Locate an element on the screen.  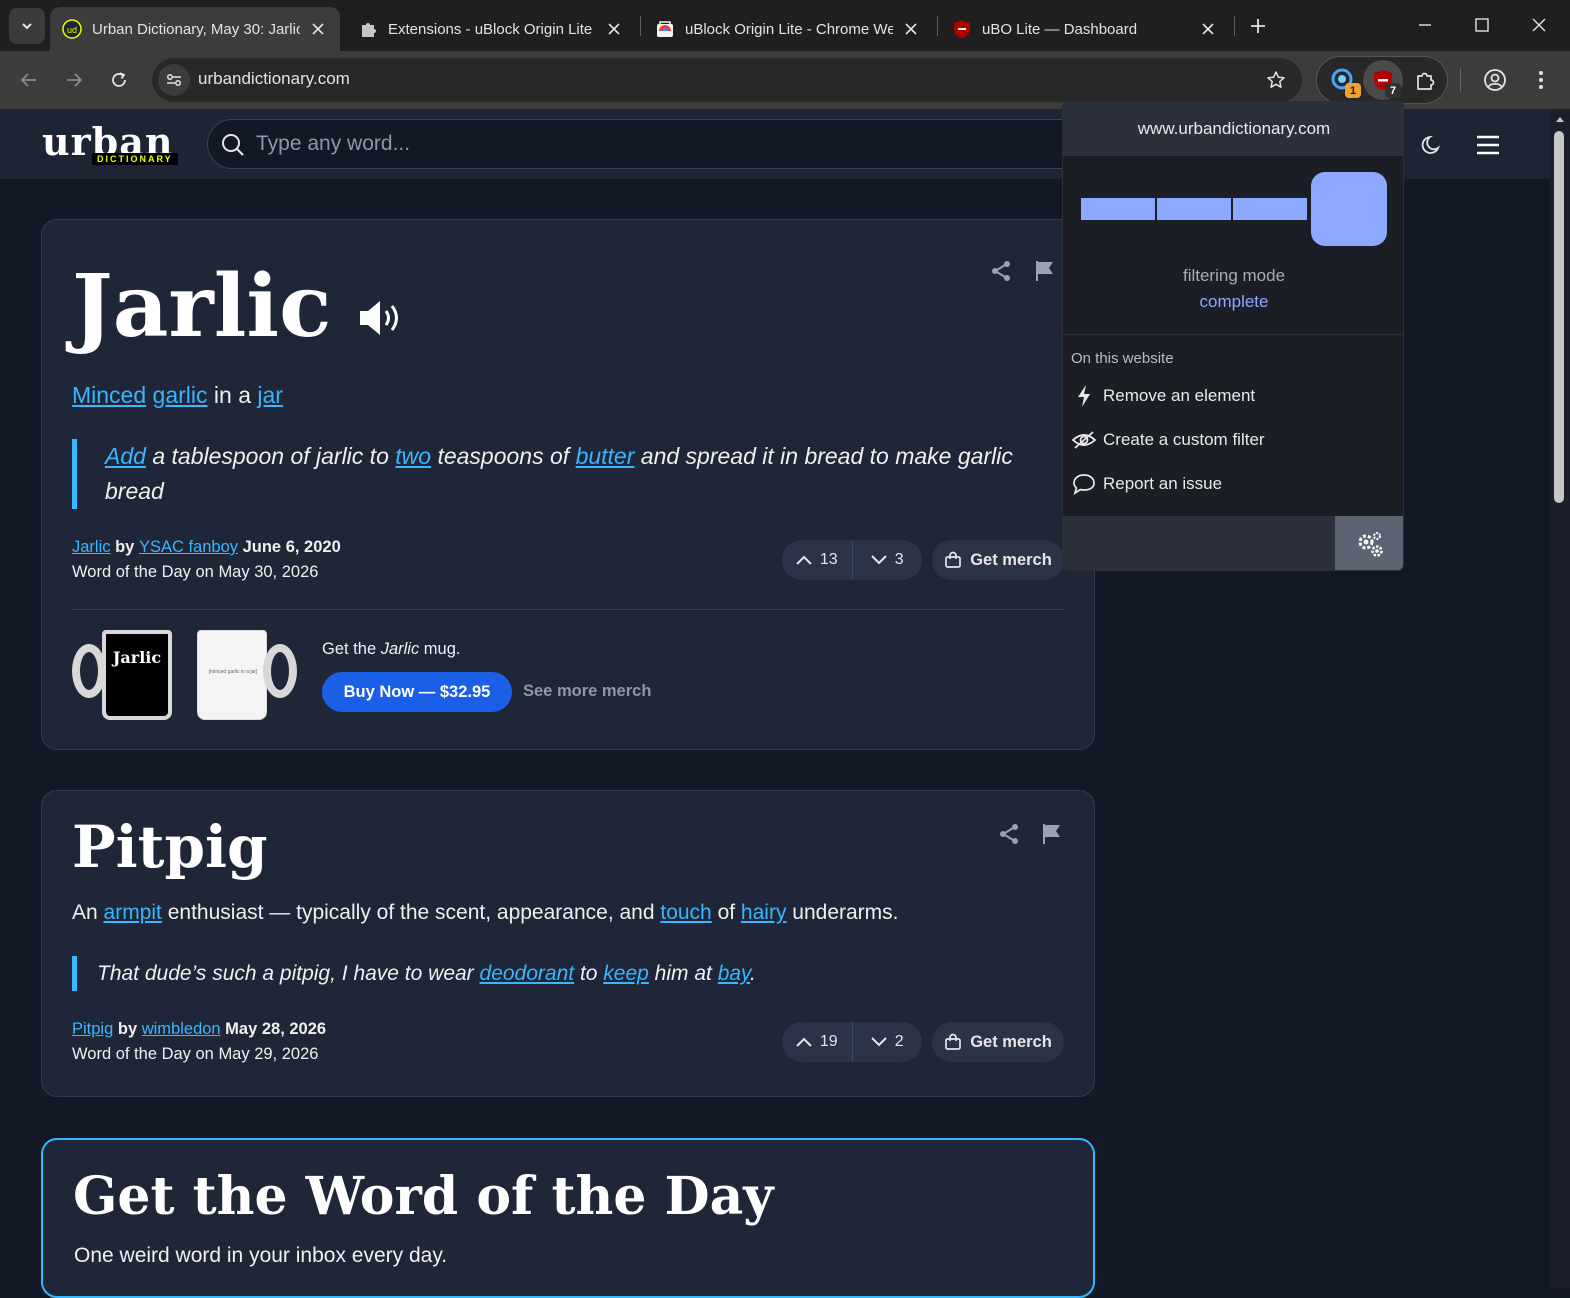
scroll-thumb is located at coordinates (1559, 317).